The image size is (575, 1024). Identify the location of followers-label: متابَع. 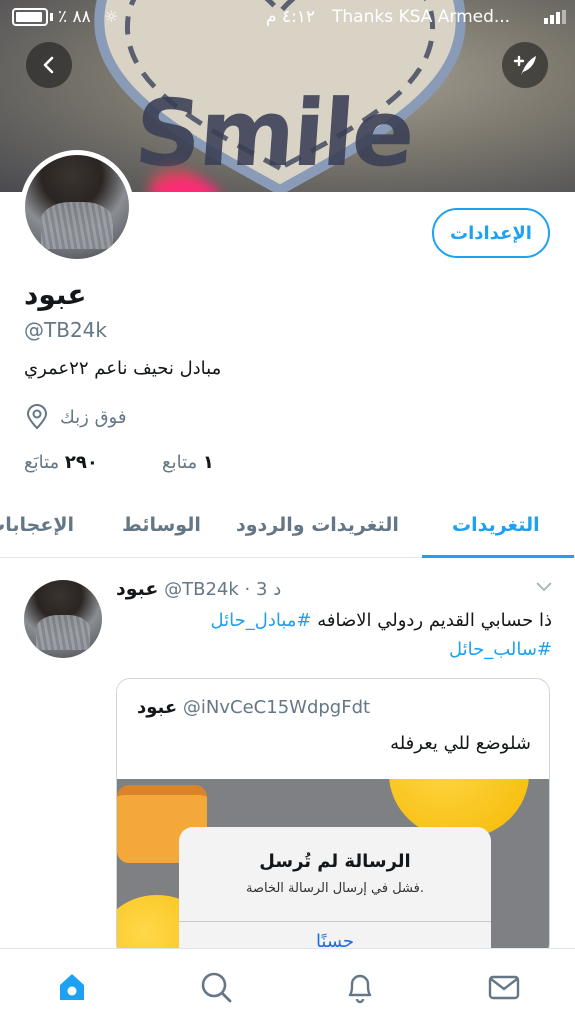
(42, 462).